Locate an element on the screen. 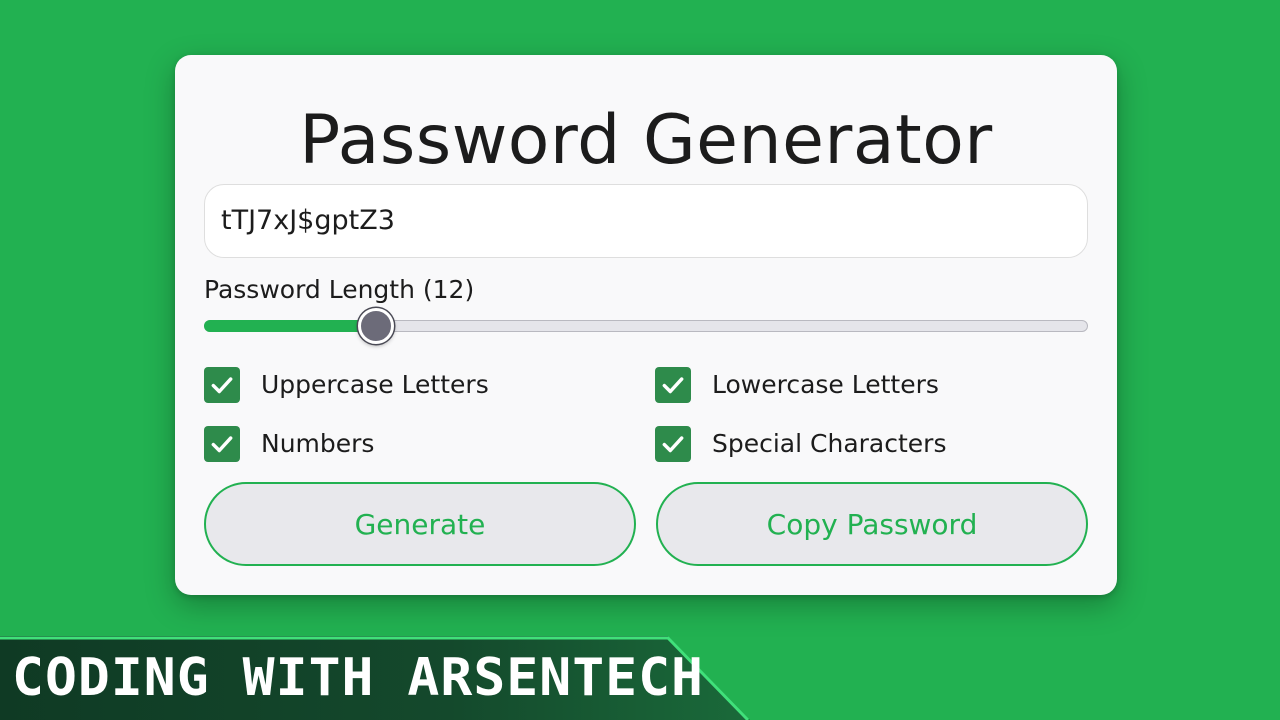 This screenshot has height=720, width=1280. uppercase-label: Uppercase Letters is located at coordinates (375, 384).